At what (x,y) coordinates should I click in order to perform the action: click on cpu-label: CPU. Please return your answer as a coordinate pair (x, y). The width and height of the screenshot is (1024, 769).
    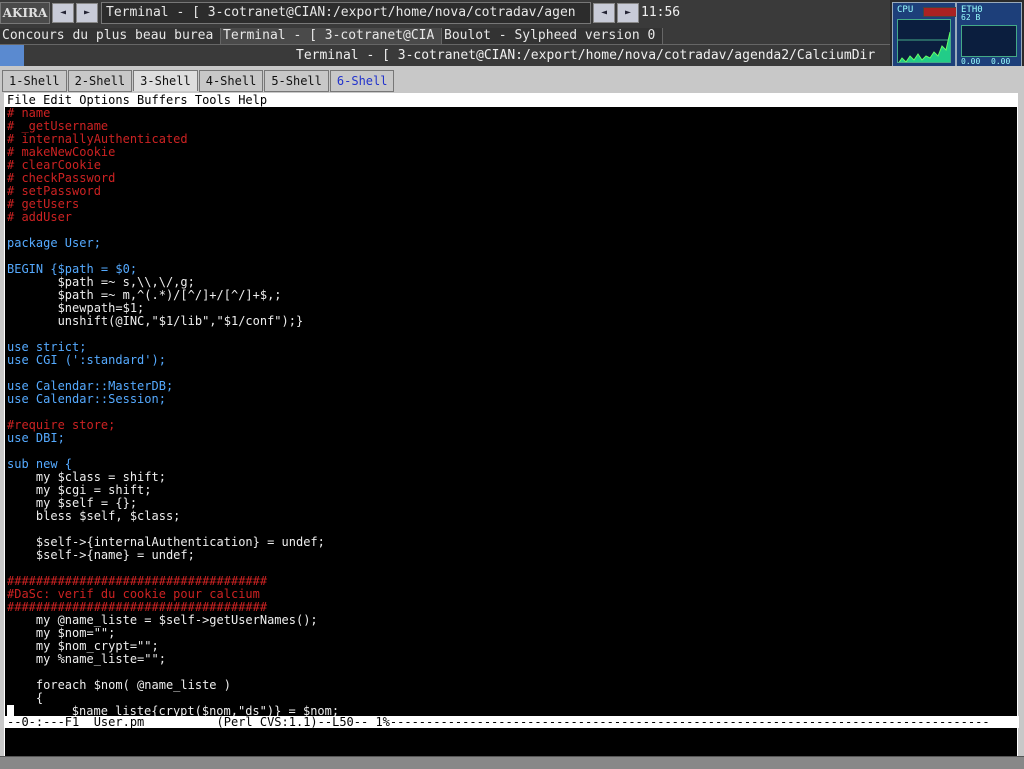
    Looking at the image, I should click on (905, 10).